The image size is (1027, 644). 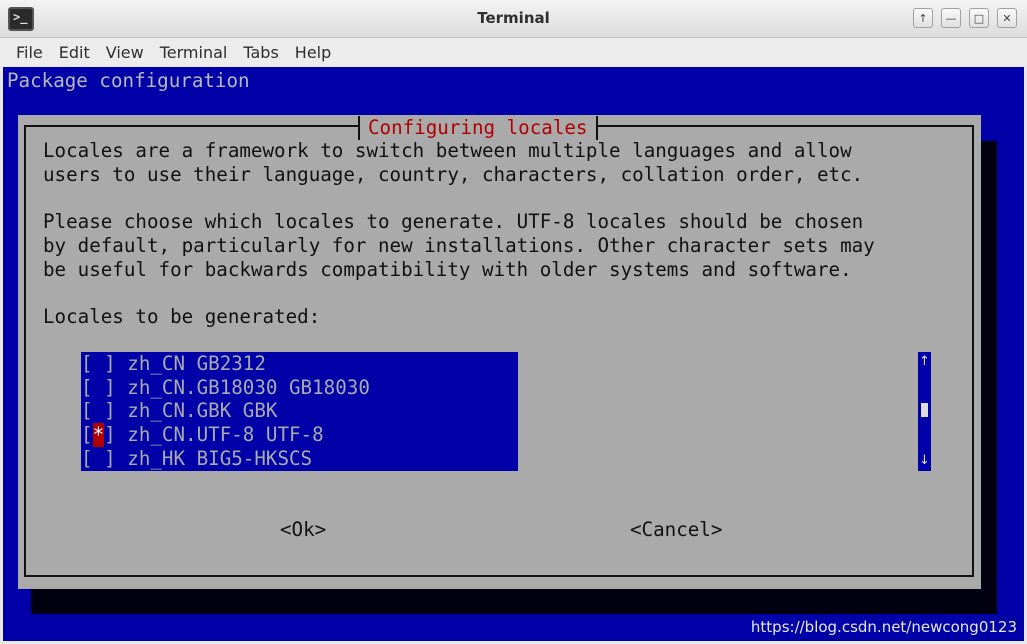 What do you see at coordinates (125, 52) in the screenshot?
I see `menu-view: View` at bounding box center [125, 52].